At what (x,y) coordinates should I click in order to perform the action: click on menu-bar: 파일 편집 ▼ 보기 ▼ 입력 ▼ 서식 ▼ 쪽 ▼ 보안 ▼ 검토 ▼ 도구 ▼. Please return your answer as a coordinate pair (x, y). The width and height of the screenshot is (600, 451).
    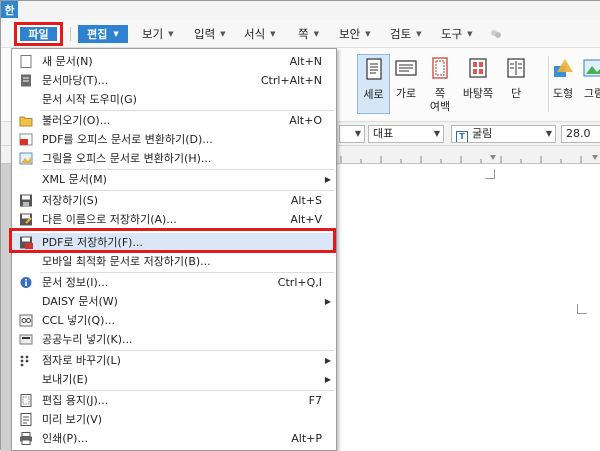
    Looking at the image, I should click on (300, 34).